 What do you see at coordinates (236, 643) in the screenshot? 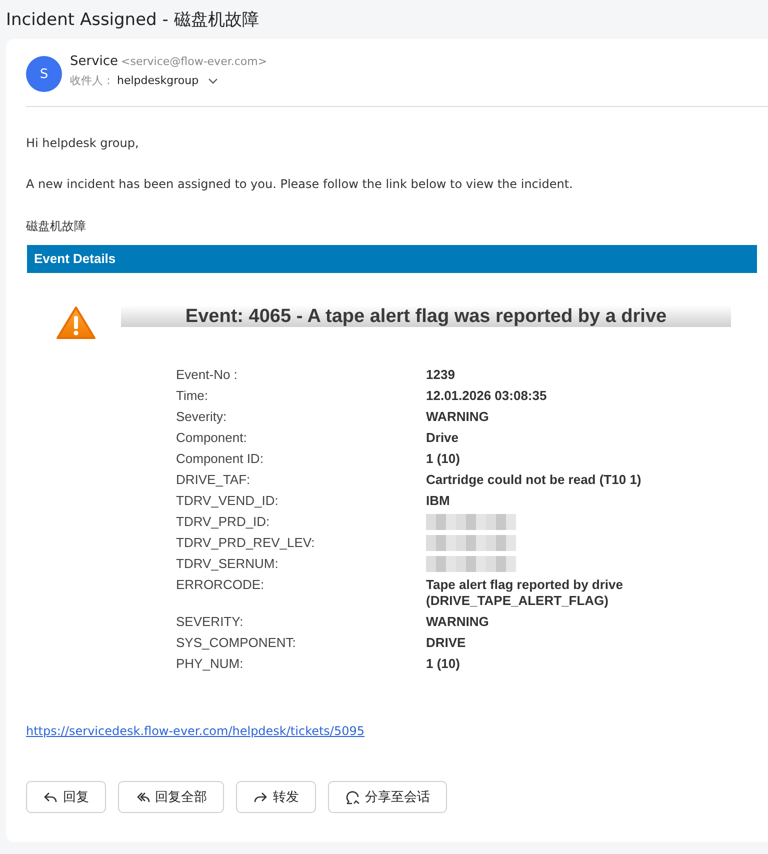
I see `field-label: SYS_COMPONENT:` at bounding box center [236, 643].